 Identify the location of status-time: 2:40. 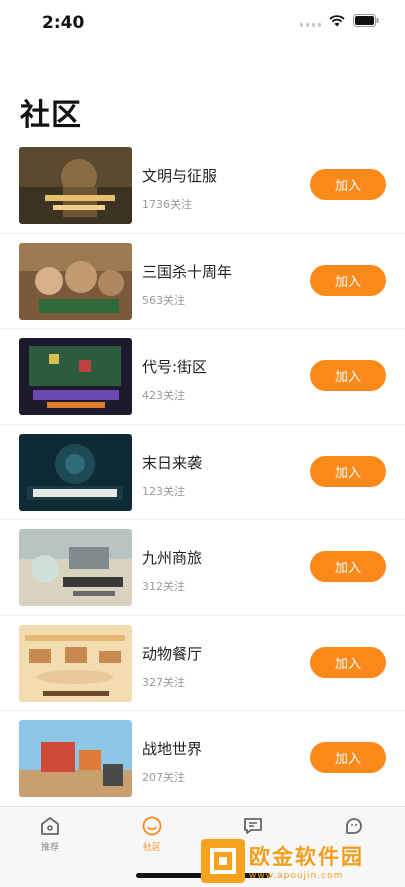
(63, 23).